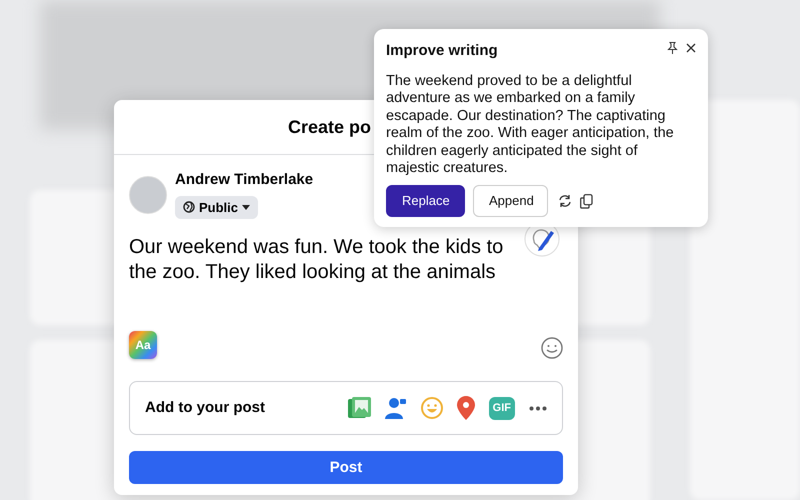 This screenshot has height=500, width=800. I want to click on emoji-icon, so click(552, 348).